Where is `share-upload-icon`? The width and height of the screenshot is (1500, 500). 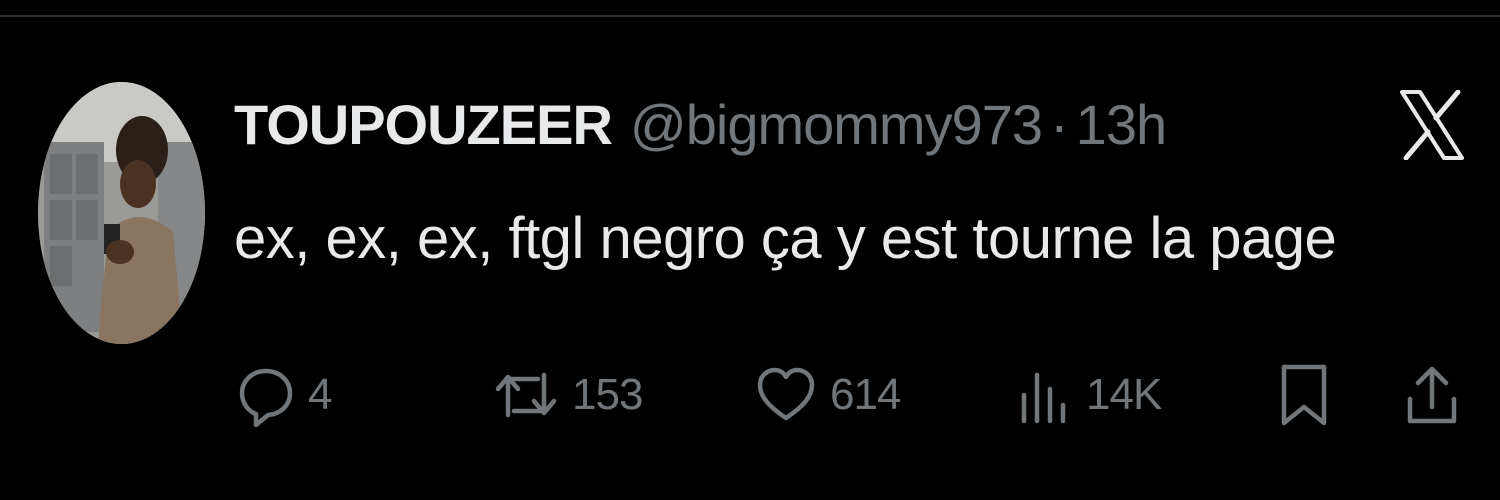
share-upload-icon is located at coordinates (1432, 395).